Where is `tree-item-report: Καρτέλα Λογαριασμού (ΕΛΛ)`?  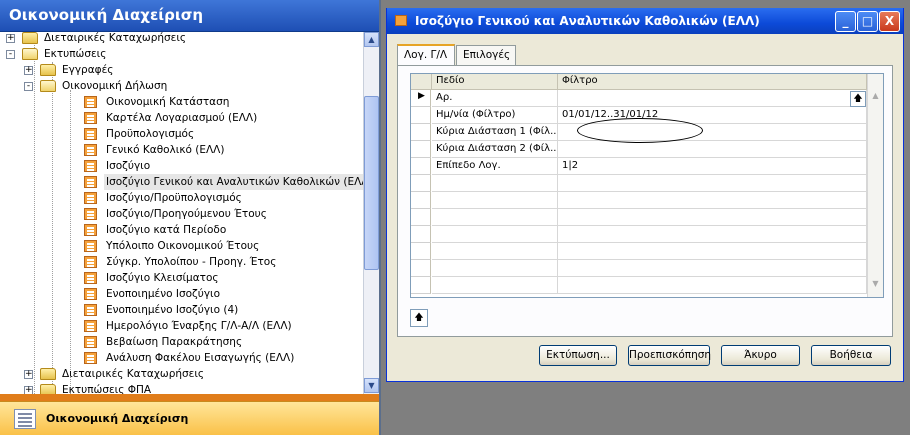
tree-item-report: Καρτέλα Λογαριασμού (ΕΛΛ) is located at coordinates (182, 118).